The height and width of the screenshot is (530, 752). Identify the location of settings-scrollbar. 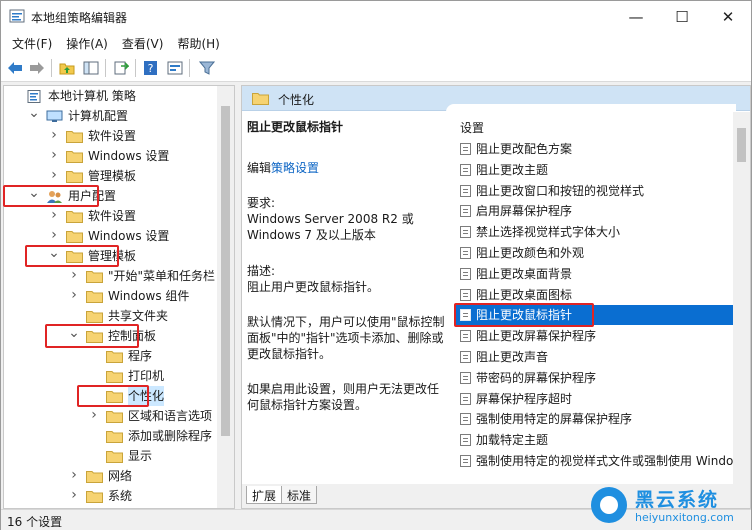
(741, 310).